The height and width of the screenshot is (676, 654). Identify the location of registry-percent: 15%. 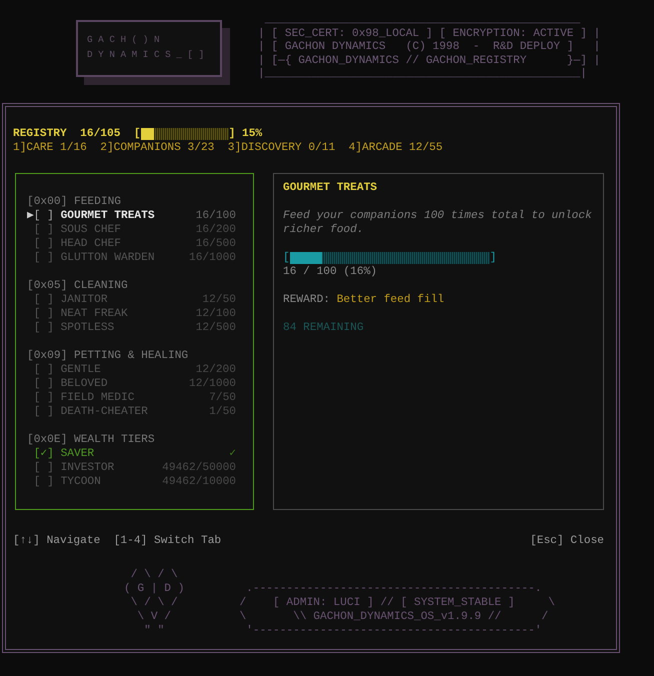
(252, 134).